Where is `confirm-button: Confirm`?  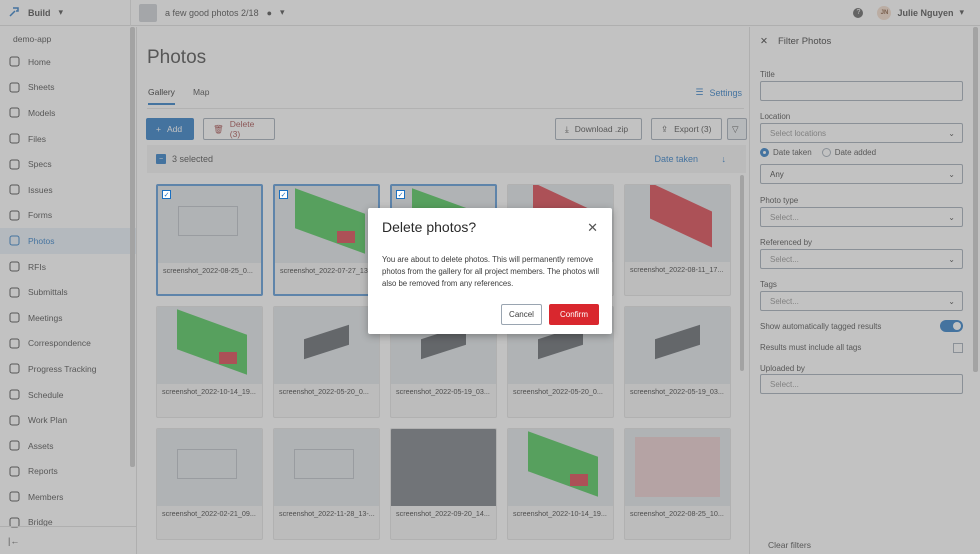
confirm-button: Confirm is located at coordinates (574, 314).